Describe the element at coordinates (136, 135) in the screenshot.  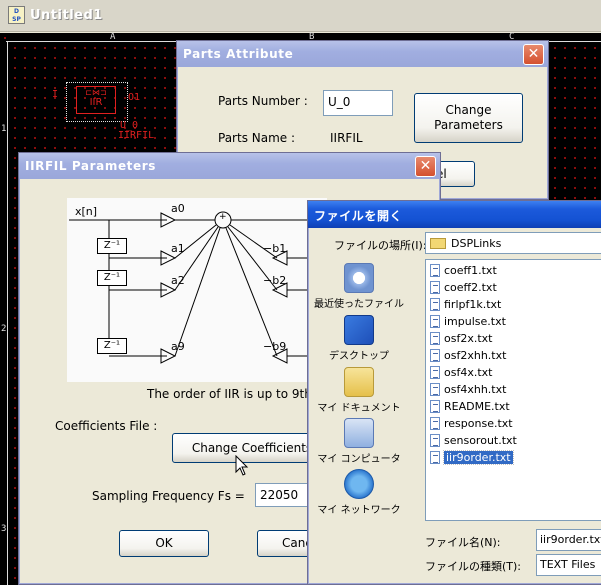
I see `part-name: IIRFIL` at that location.